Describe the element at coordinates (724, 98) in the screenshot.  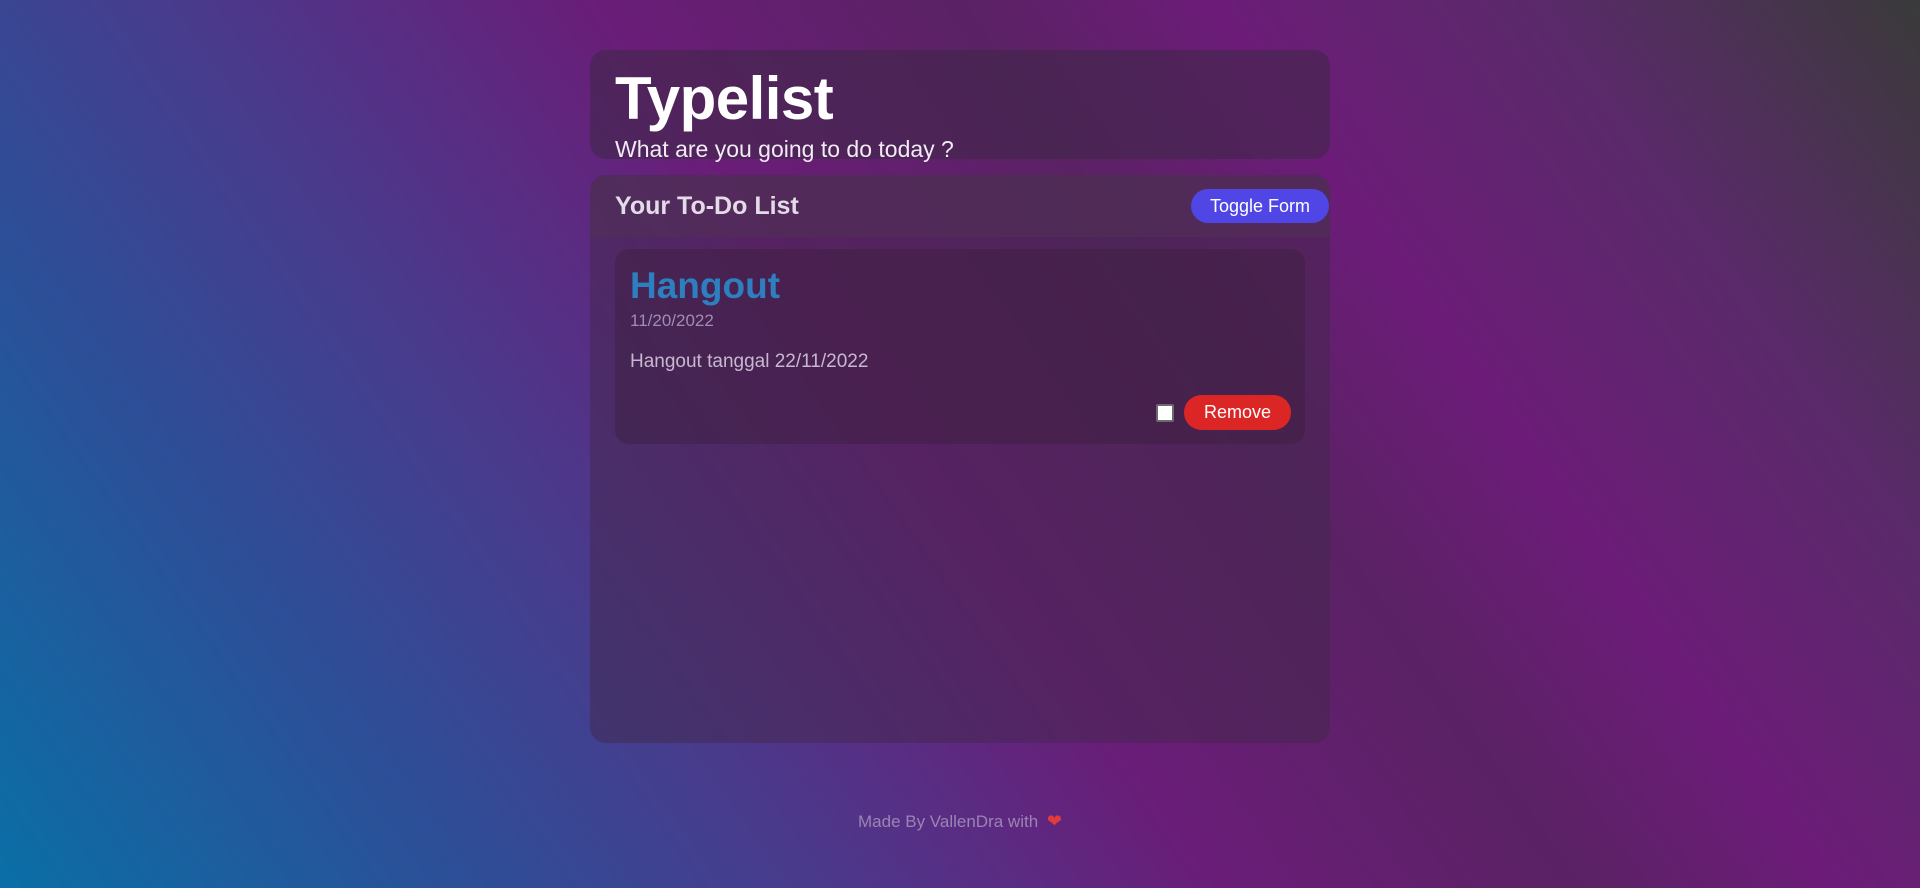
I see `app-title: Typelist` at that location.